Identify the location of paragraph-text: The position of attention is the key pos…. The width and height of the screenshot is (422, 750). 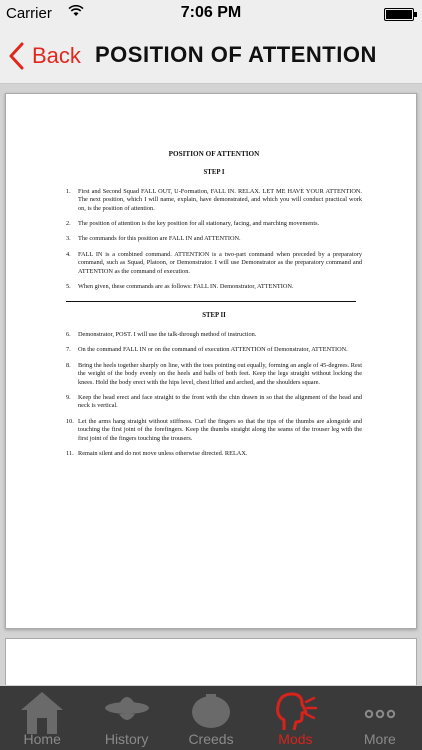
(199, 224).